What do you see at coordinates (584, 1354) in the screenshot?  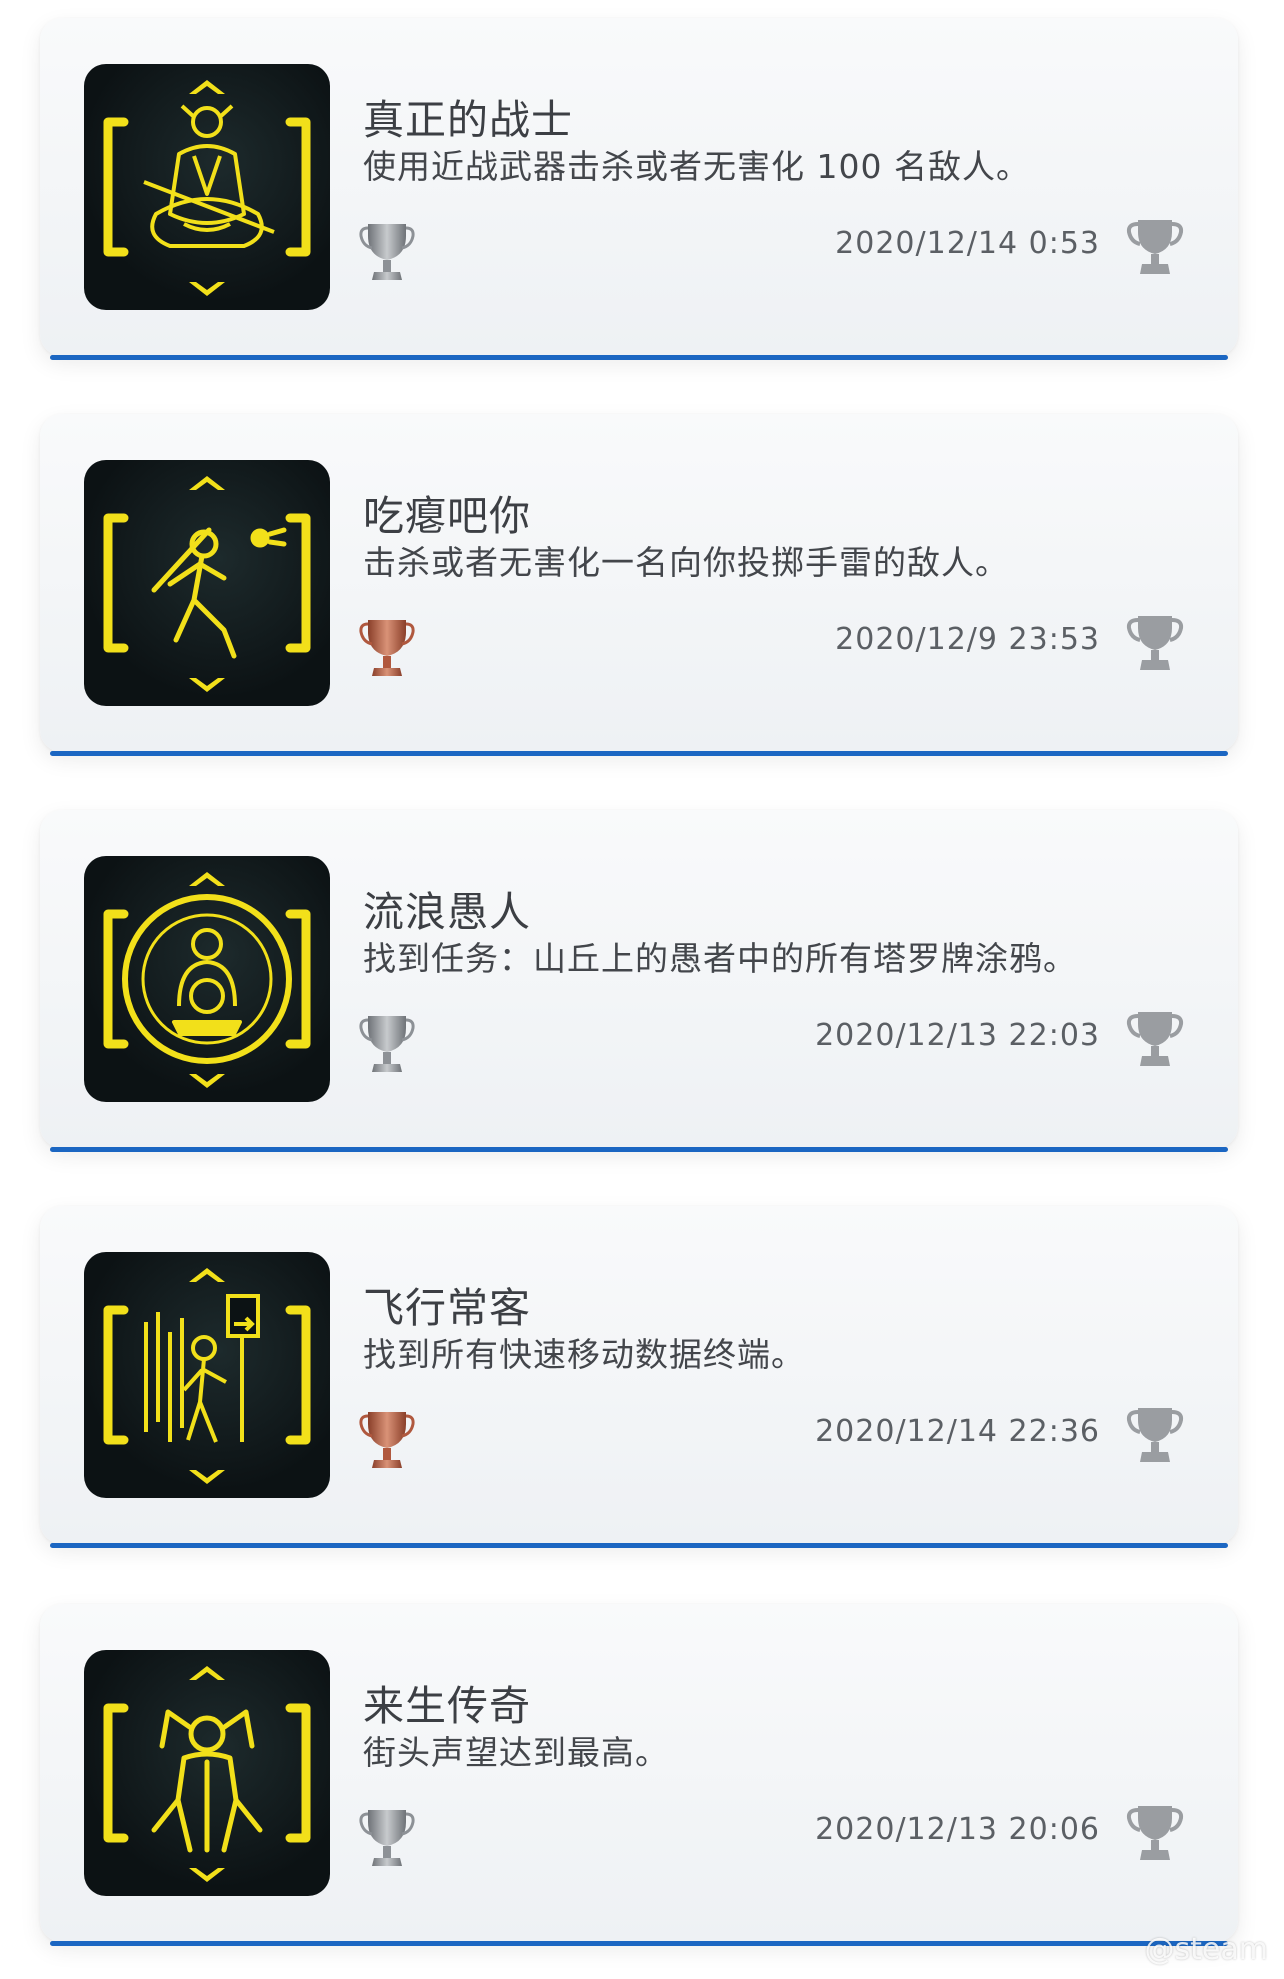 I see `achievement-description: 找到所有快速移动数据终端。` at bounding box center [584, 1354].